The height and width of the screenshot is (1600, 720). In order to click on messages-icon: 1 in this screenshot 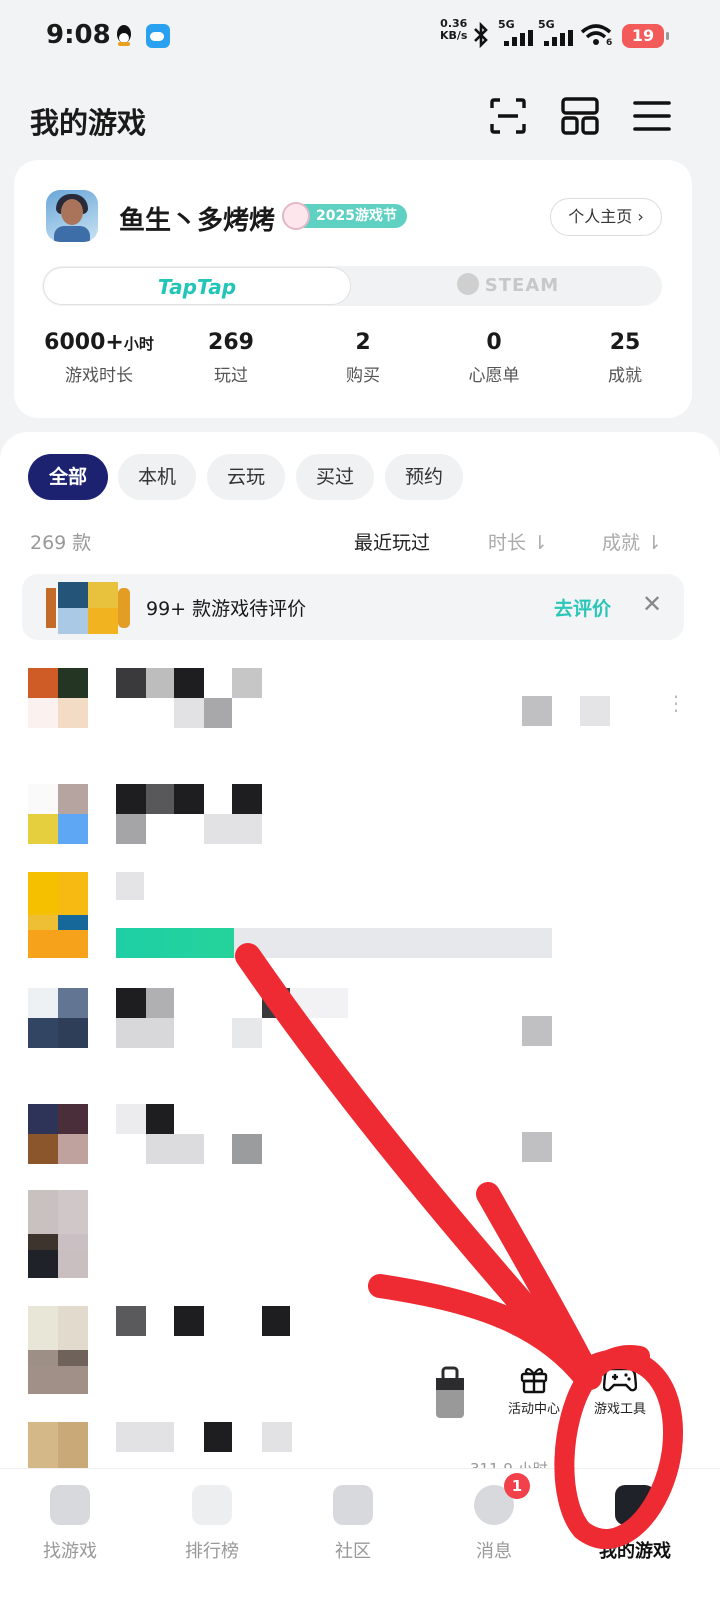, I will do `click(502, 1499)`.